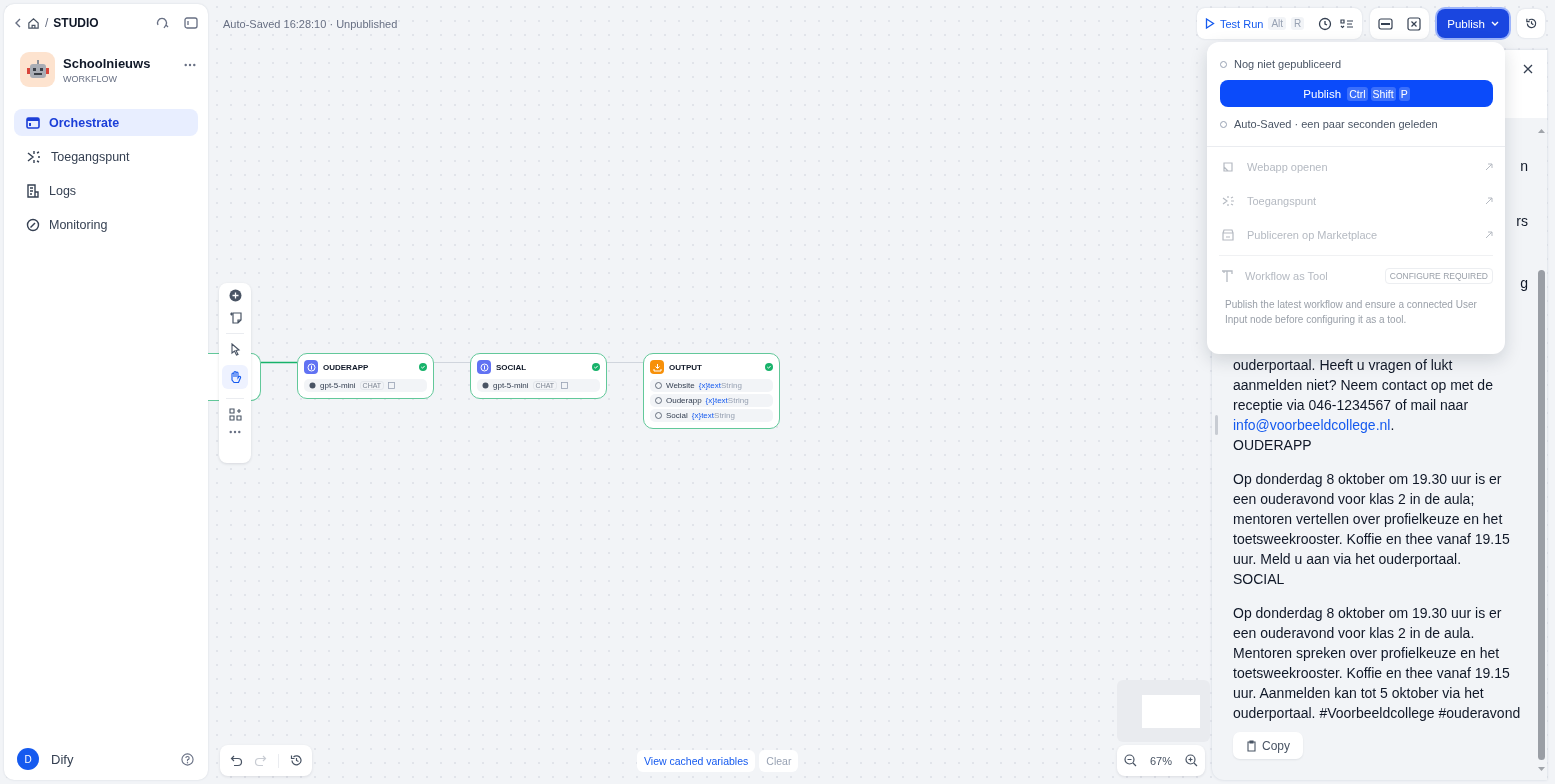  What do you see at coordinates (76, 23) in the screenshot?
I see `breadcrumb-section: STUDIO` at bounding box center [76, 23].